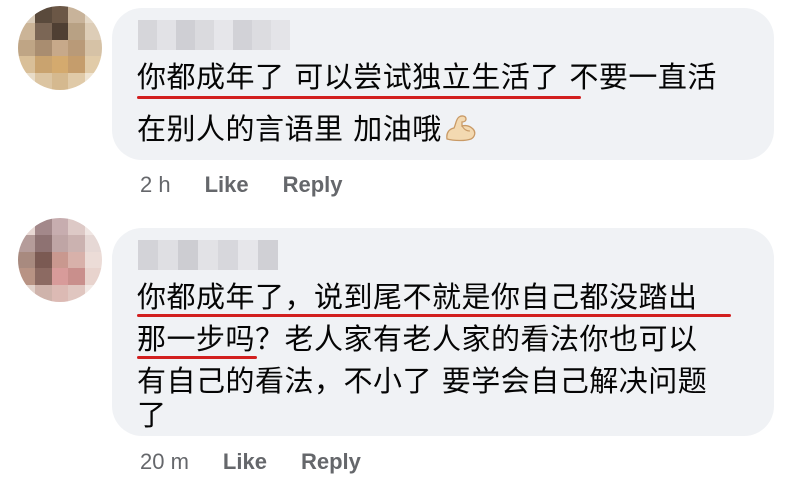 This screenshot has height=483, width=800. Describe the element at coordinates (422, 381) in the screenshot. I see `comment-text-line: 有自己的看法，不小了 要学会自己解决问题` at that location.